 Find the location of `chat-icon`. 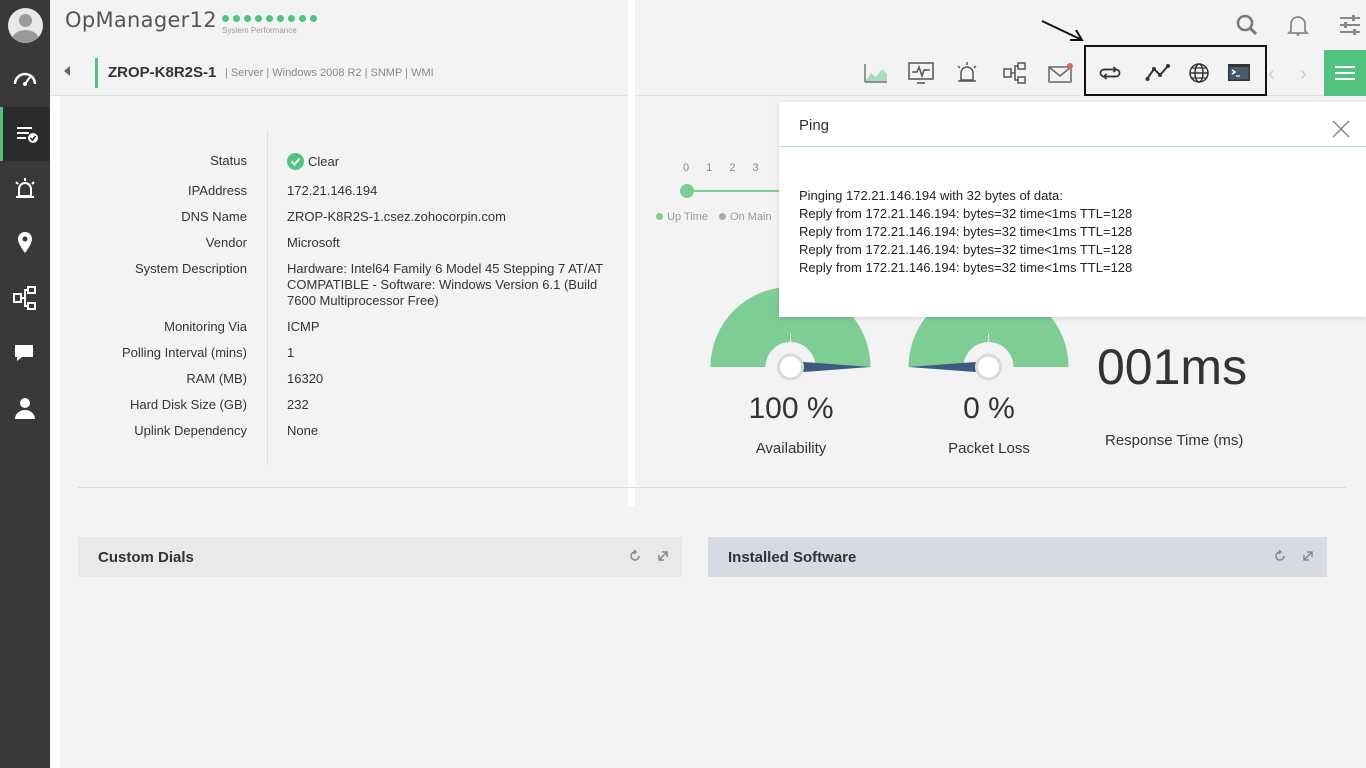

chat-icon is located at coordinates (25, 353).